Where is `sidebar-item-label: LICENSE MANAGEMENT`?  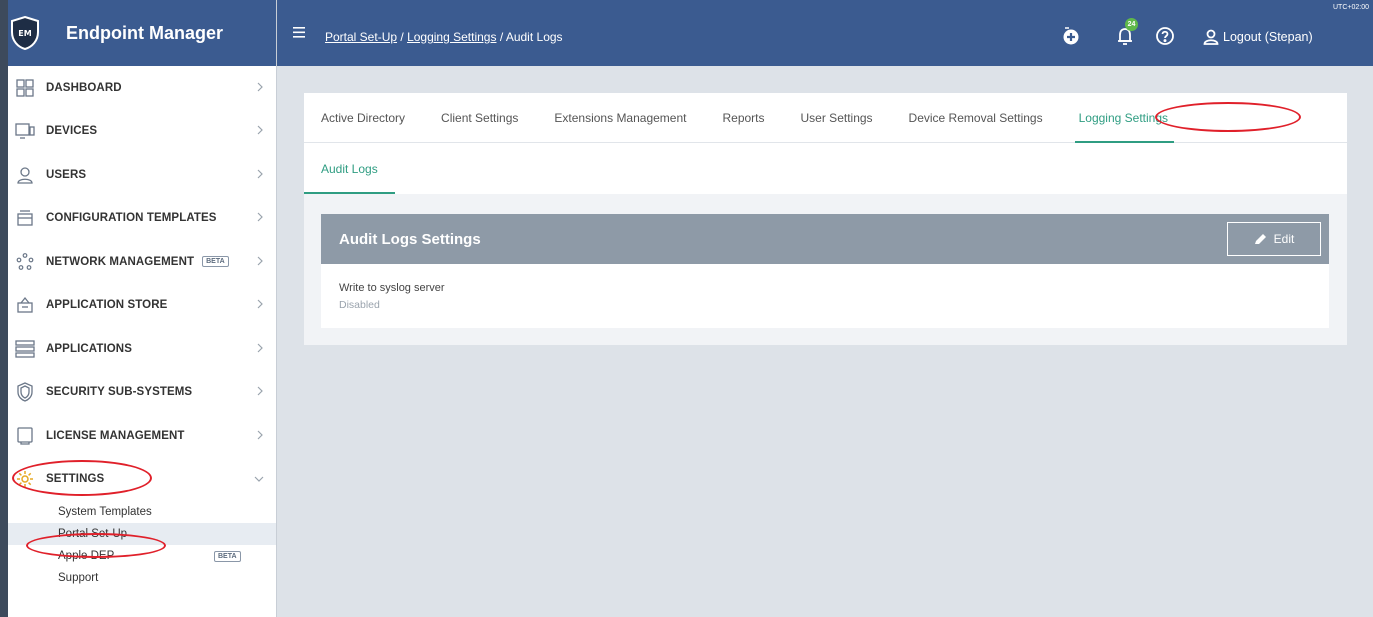
sidebar-item-label: LICENSE MANAGEMENT is located at coordinates (115, 435).